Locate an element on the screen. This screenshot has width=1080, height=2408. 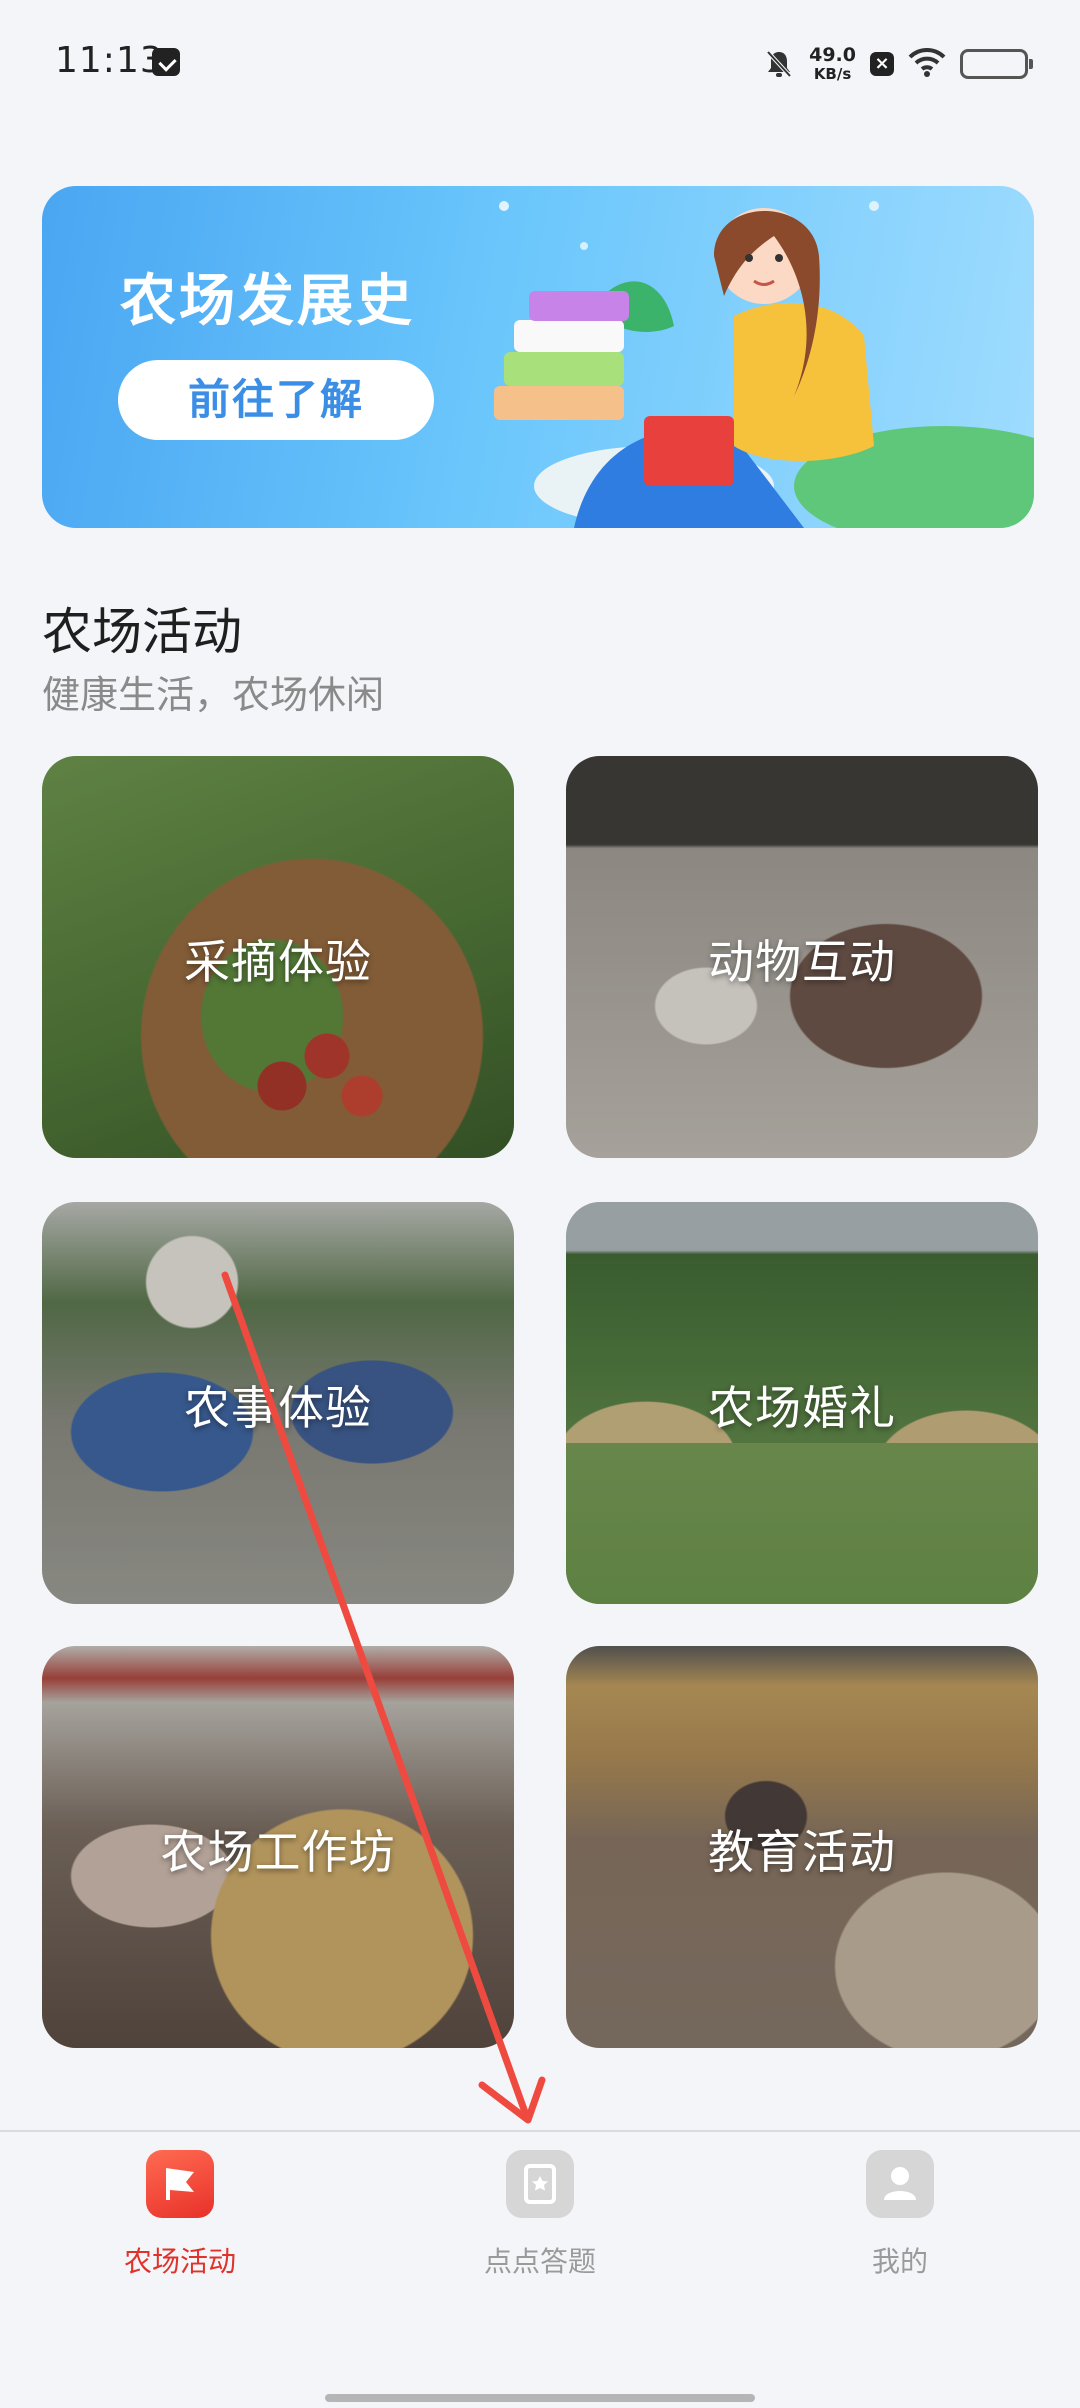
flag-icon is located at coordinates (180, 2184).